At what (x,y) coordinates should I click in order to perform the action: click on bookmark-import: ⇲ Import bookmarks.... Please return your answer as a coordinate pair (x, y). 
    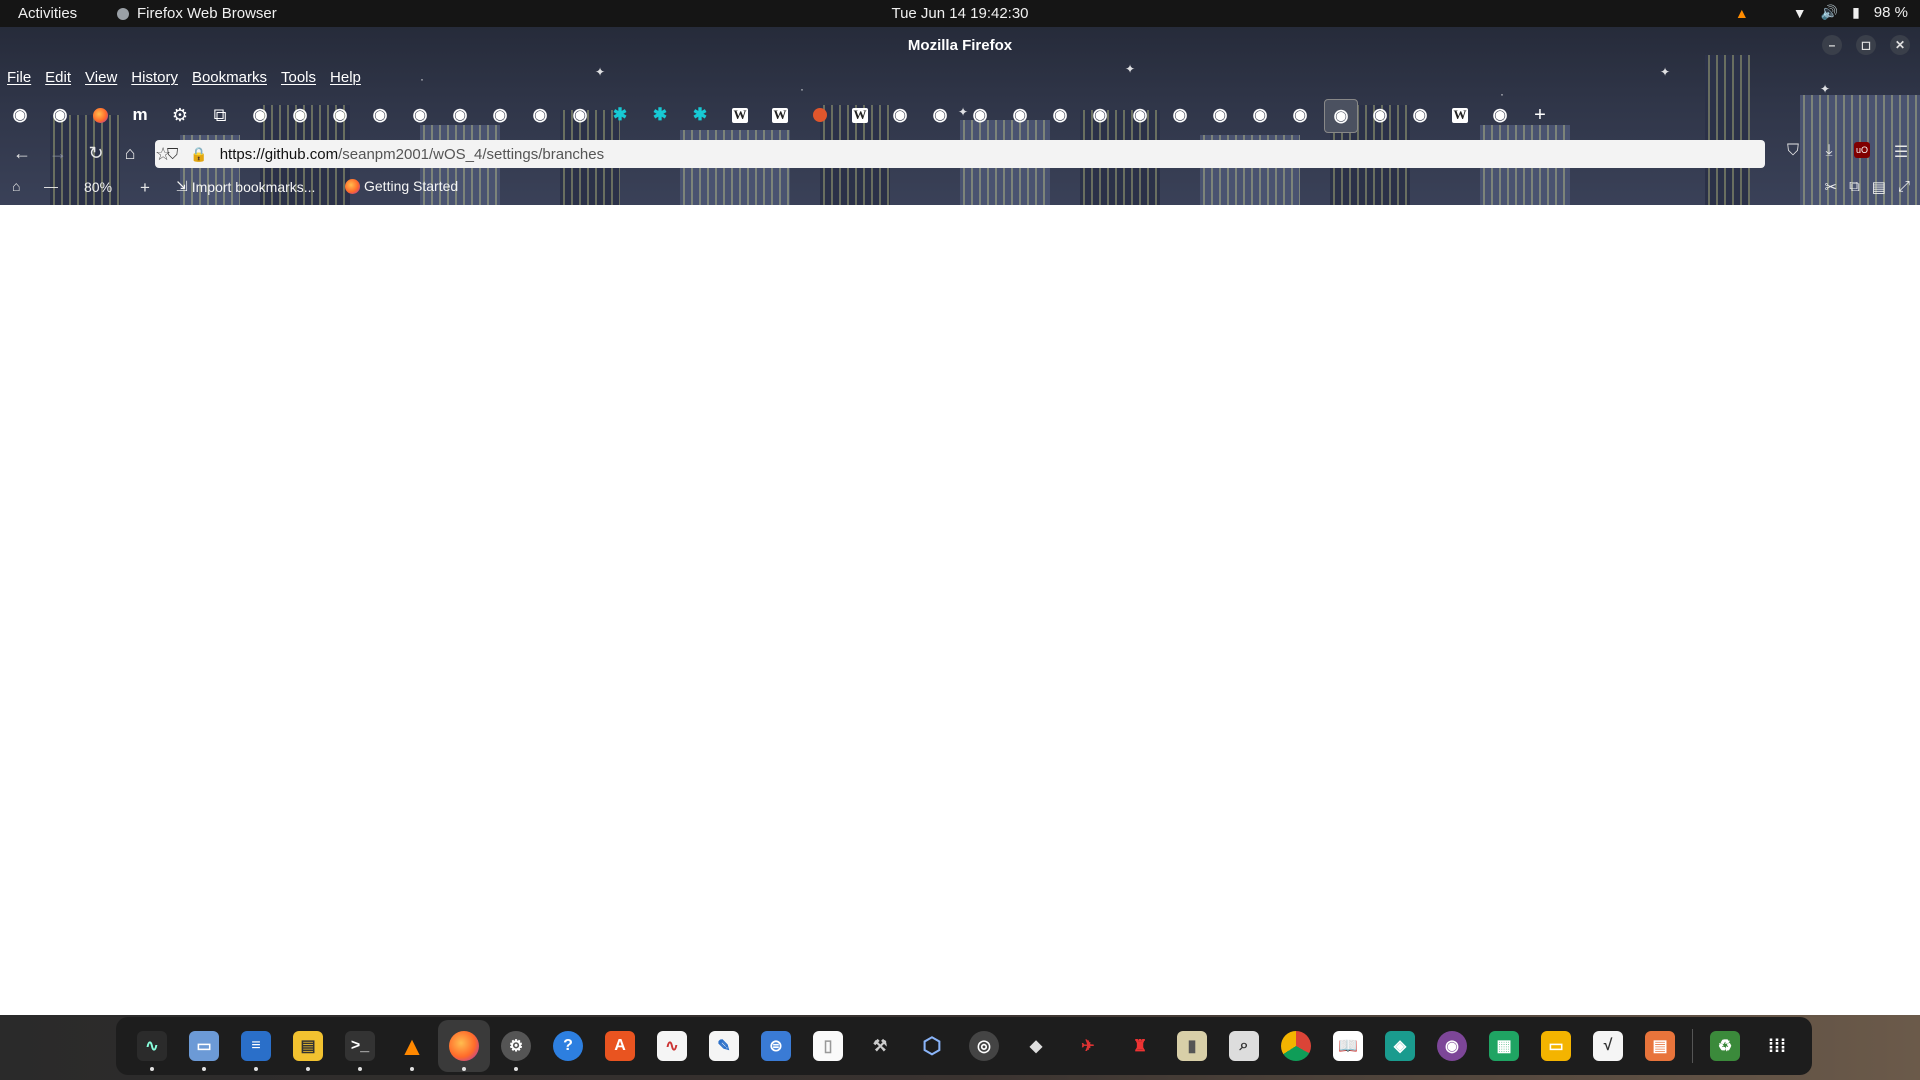
    Looking at the image, I should click on (245, 186).